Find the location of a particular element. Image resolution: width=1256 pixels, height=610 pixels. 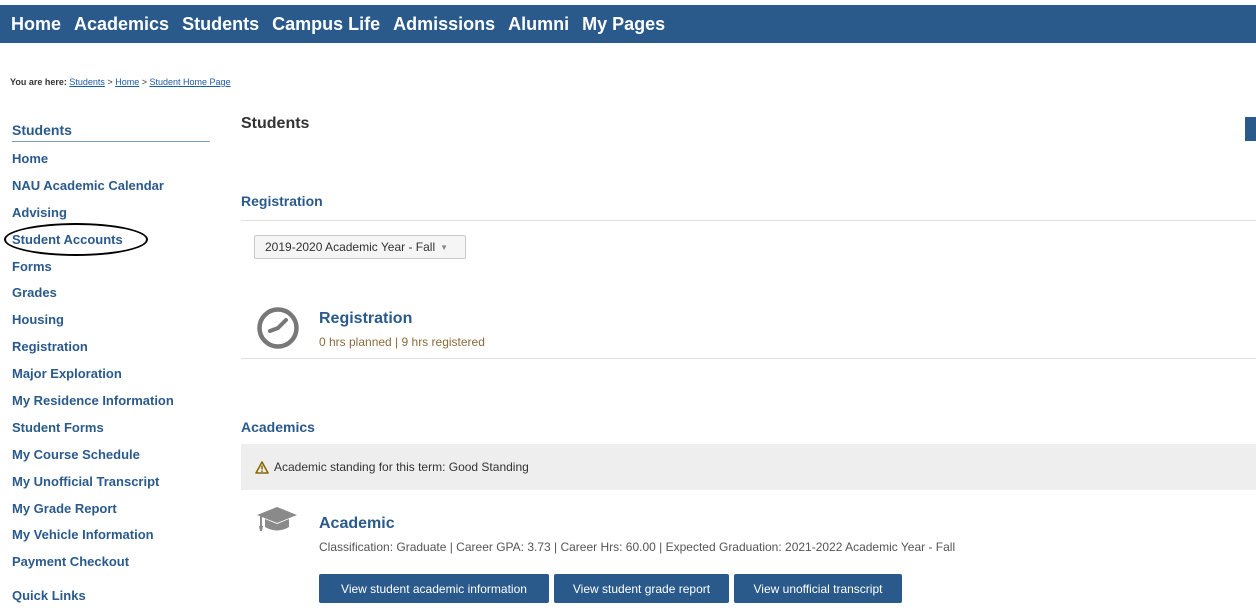

sidebar-item-my-vehicle-information: My Vehicle Information is located at coordinates (111, 539).